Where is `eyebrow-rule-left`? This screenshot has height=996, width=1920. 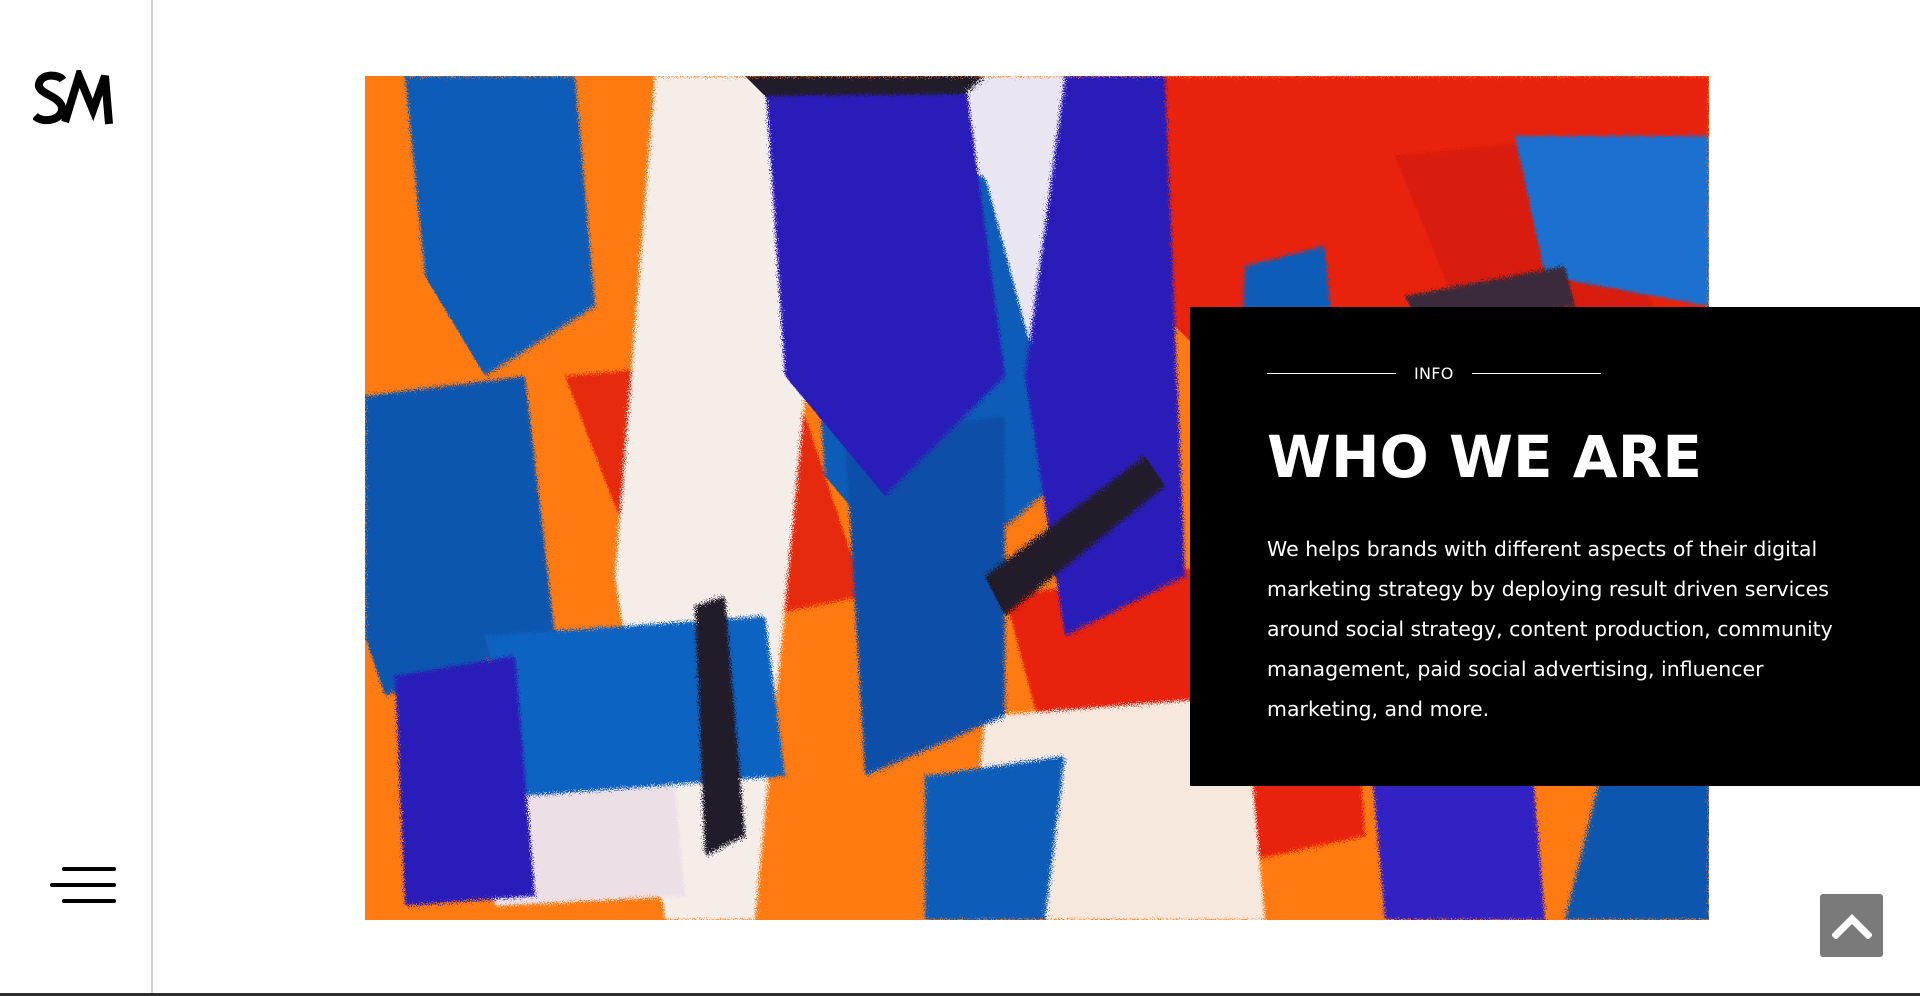 eyebrow-rule-left is located at coordinates (1331, 373).